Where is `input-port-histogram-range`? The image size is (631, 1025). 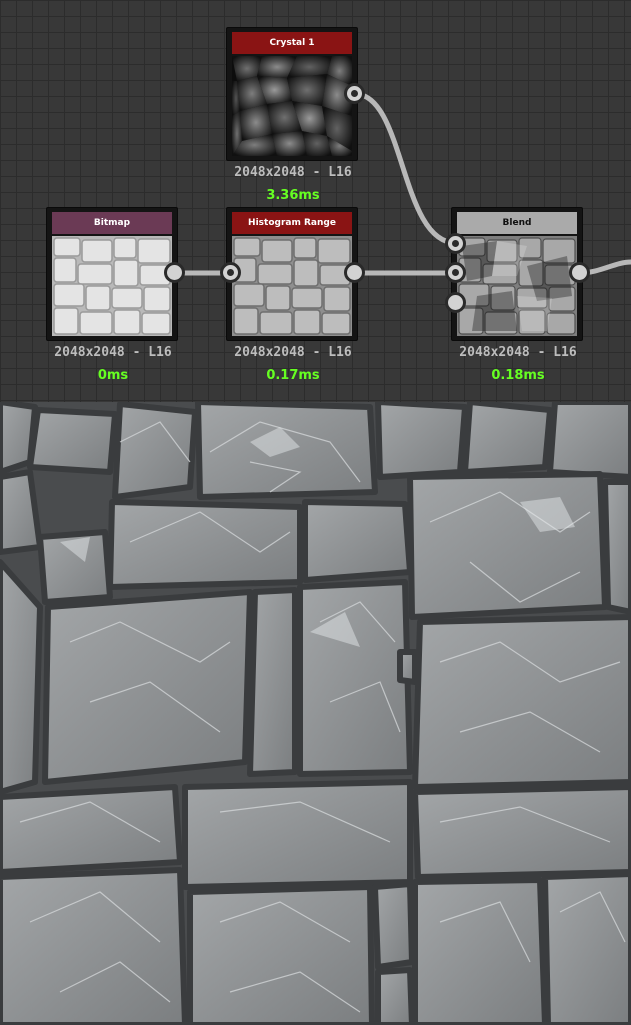
input-port-histogram-range is located at coordinates (230, 272).